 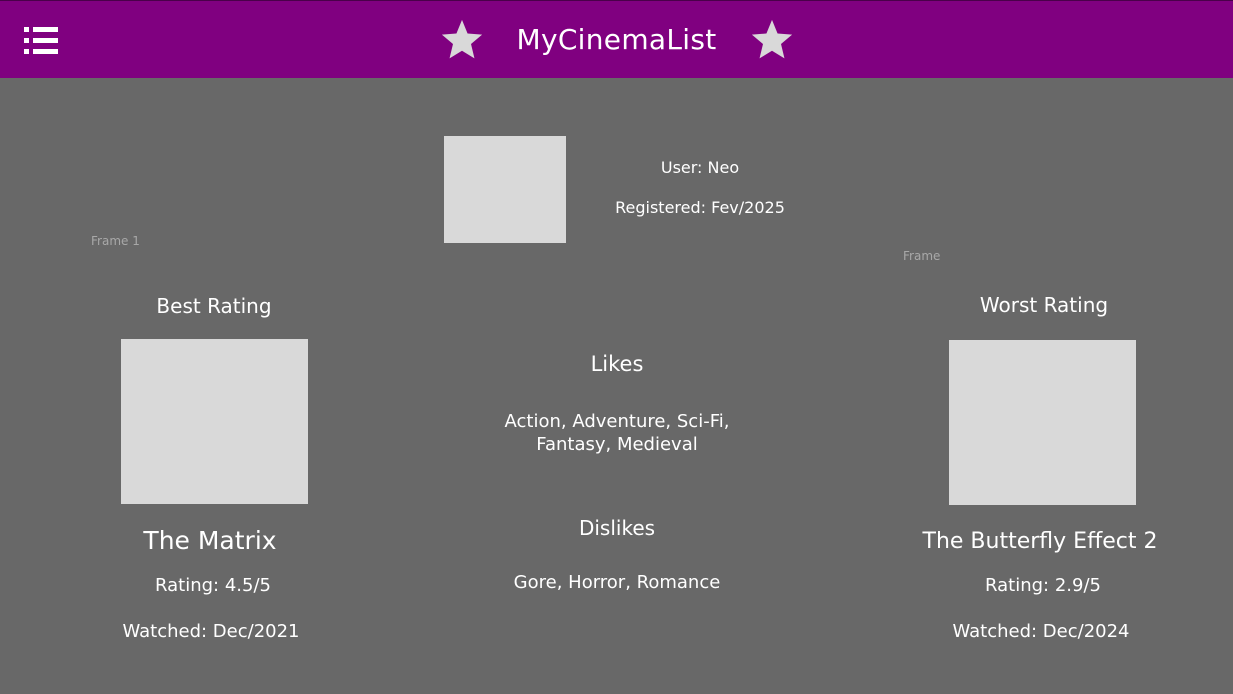 What do you see at coordinates (617, 528) in the screenshot?
I see `dislikes-heading: Dislikes` at bounding box center [617, 528].